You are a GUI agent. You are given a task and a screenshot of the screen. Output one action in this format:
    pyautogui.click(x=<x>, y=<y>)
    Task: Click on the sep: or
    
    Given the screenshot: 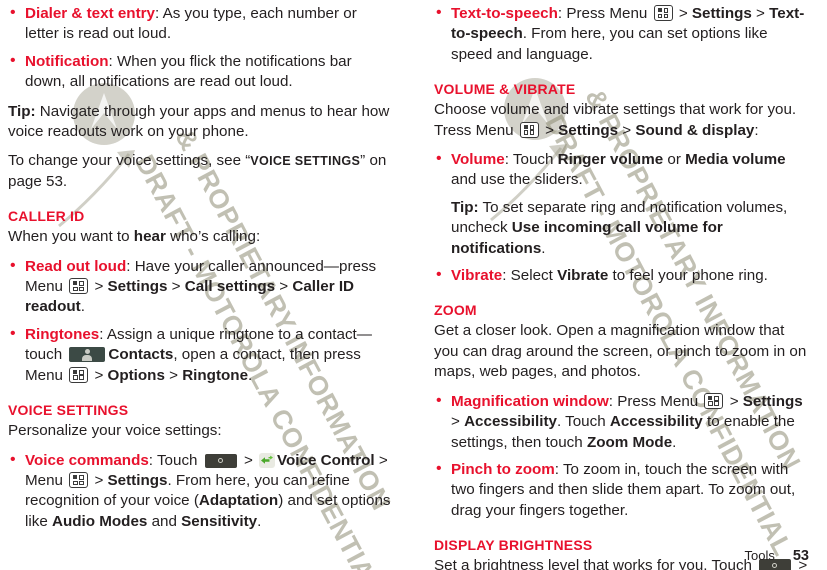 What is the action you would take?
    pyautogui.click(x=674, y=160)
    